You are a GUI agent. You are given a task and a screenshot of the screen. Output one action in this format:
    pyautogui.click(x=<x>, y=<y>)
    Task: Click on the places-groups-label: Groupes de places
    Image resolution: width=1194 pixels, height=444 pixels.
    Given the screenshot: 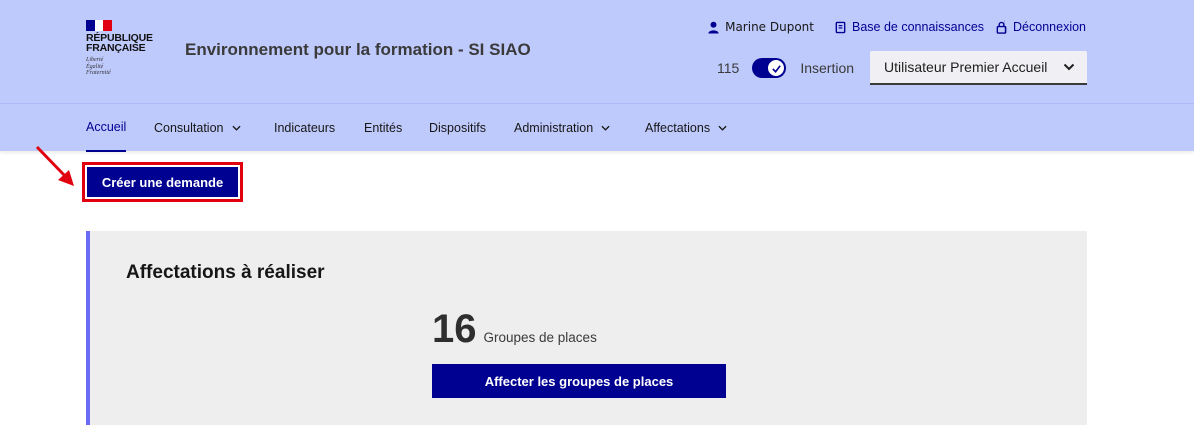 What is the action you would take?
    pyautogui.click(x=540, y=337)
    